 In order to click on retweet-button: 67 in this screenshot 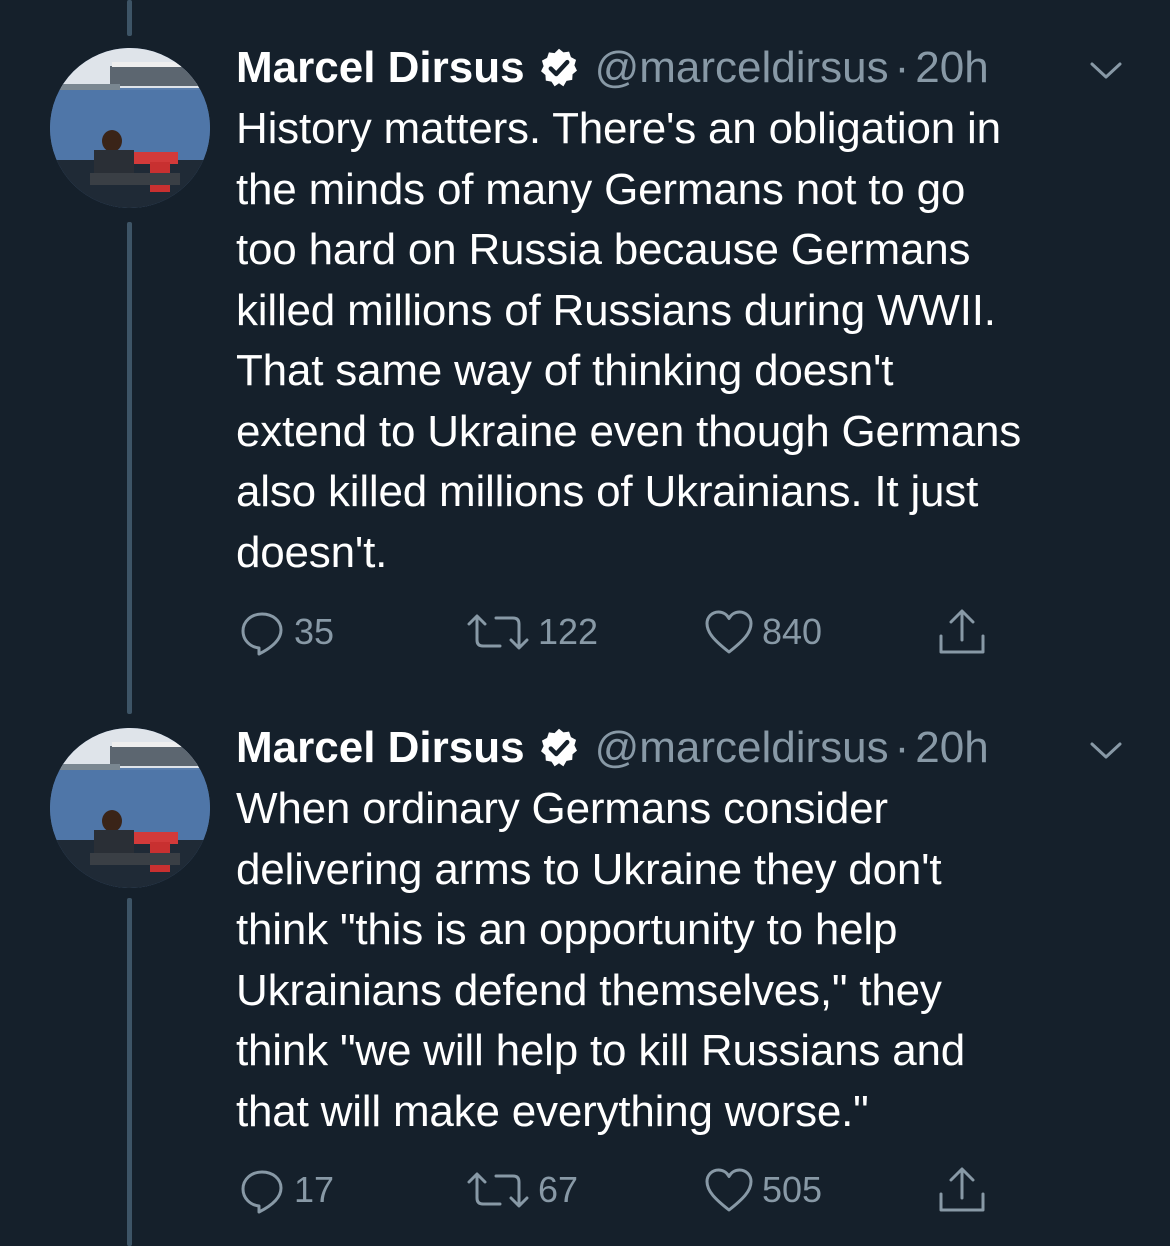, I will do `click(522, 1190)`.